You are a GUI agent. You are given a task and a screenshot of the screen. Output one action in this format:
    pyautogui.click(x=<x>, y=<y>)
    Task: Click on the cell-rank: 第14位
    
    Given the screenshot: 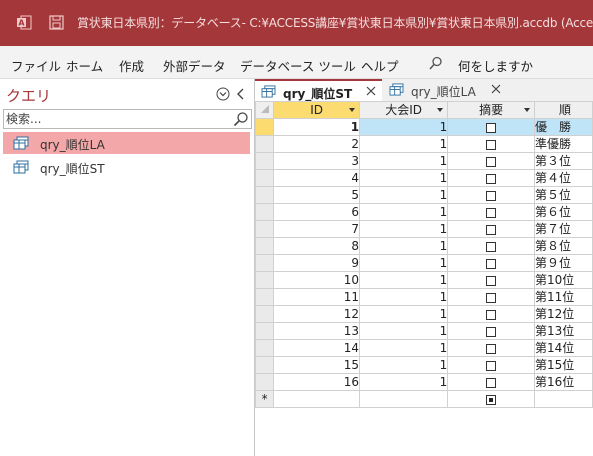 What is the action you would take?
    pyautogui.click(x=563, y=348)
    